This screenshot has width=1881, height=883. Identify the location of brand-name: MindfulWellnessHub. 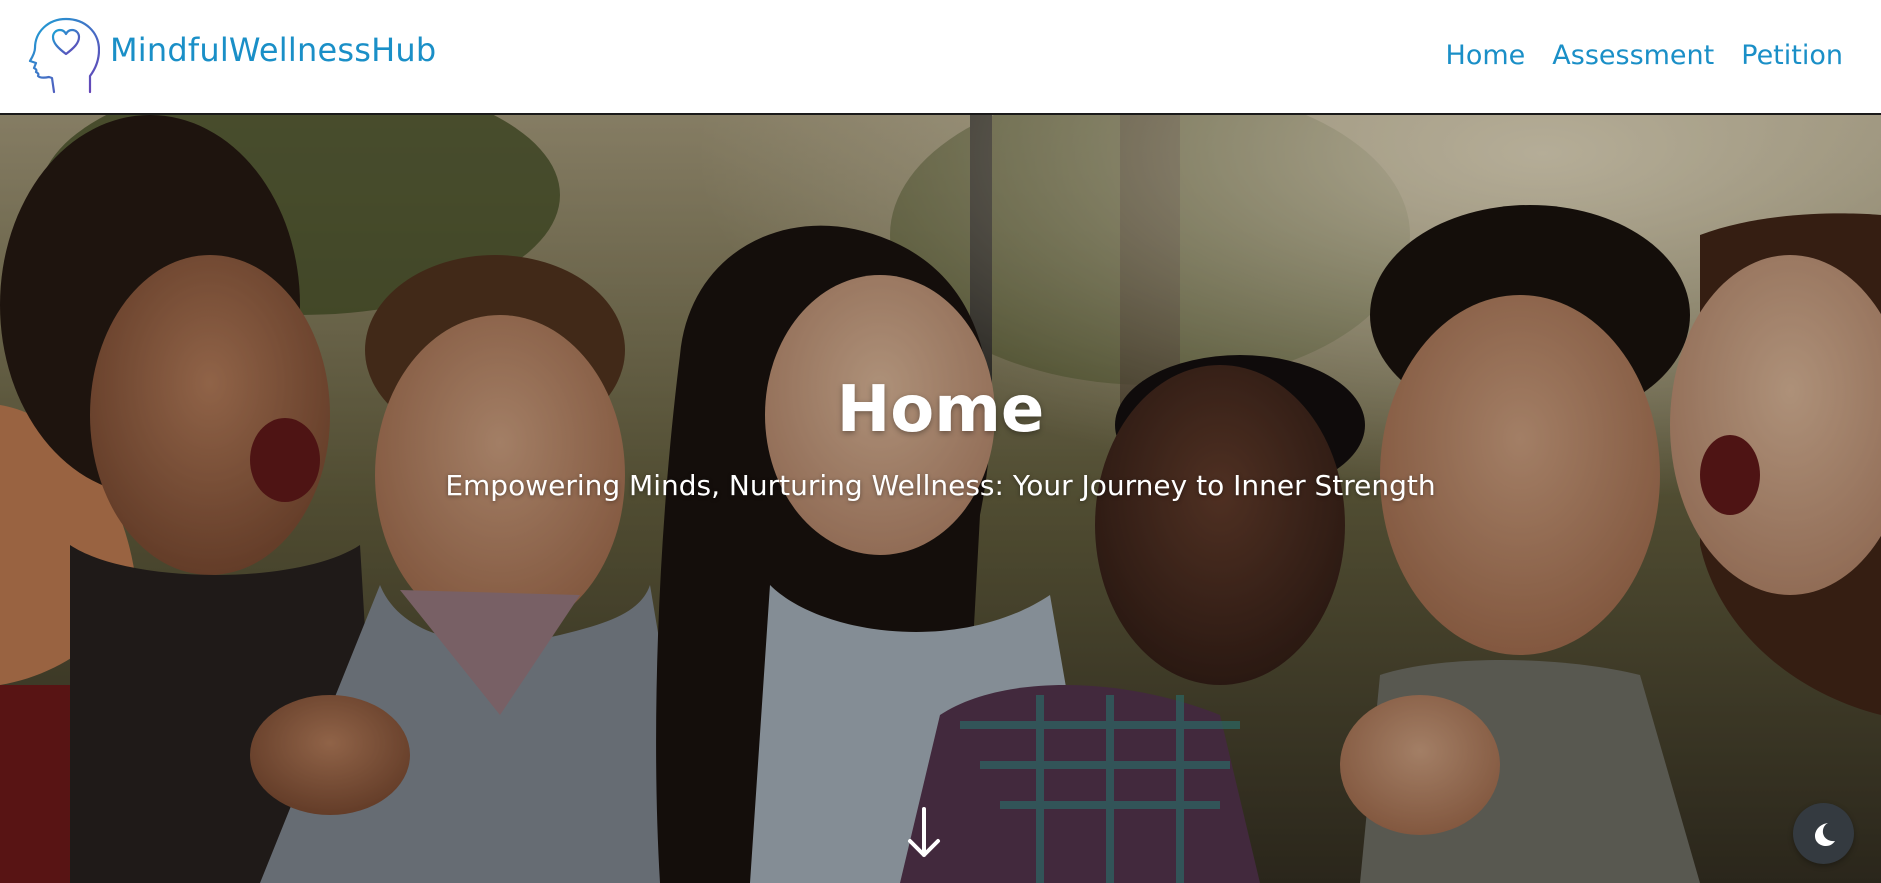
(273, 50).